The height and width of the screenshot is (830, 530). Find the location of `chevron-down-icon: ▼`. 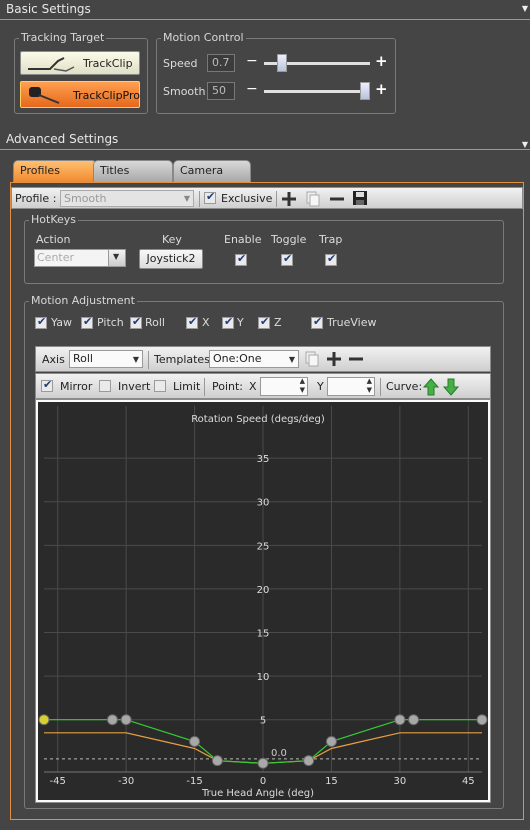

chevron-down-icon: ▼ is located at coordinates (135, 359).